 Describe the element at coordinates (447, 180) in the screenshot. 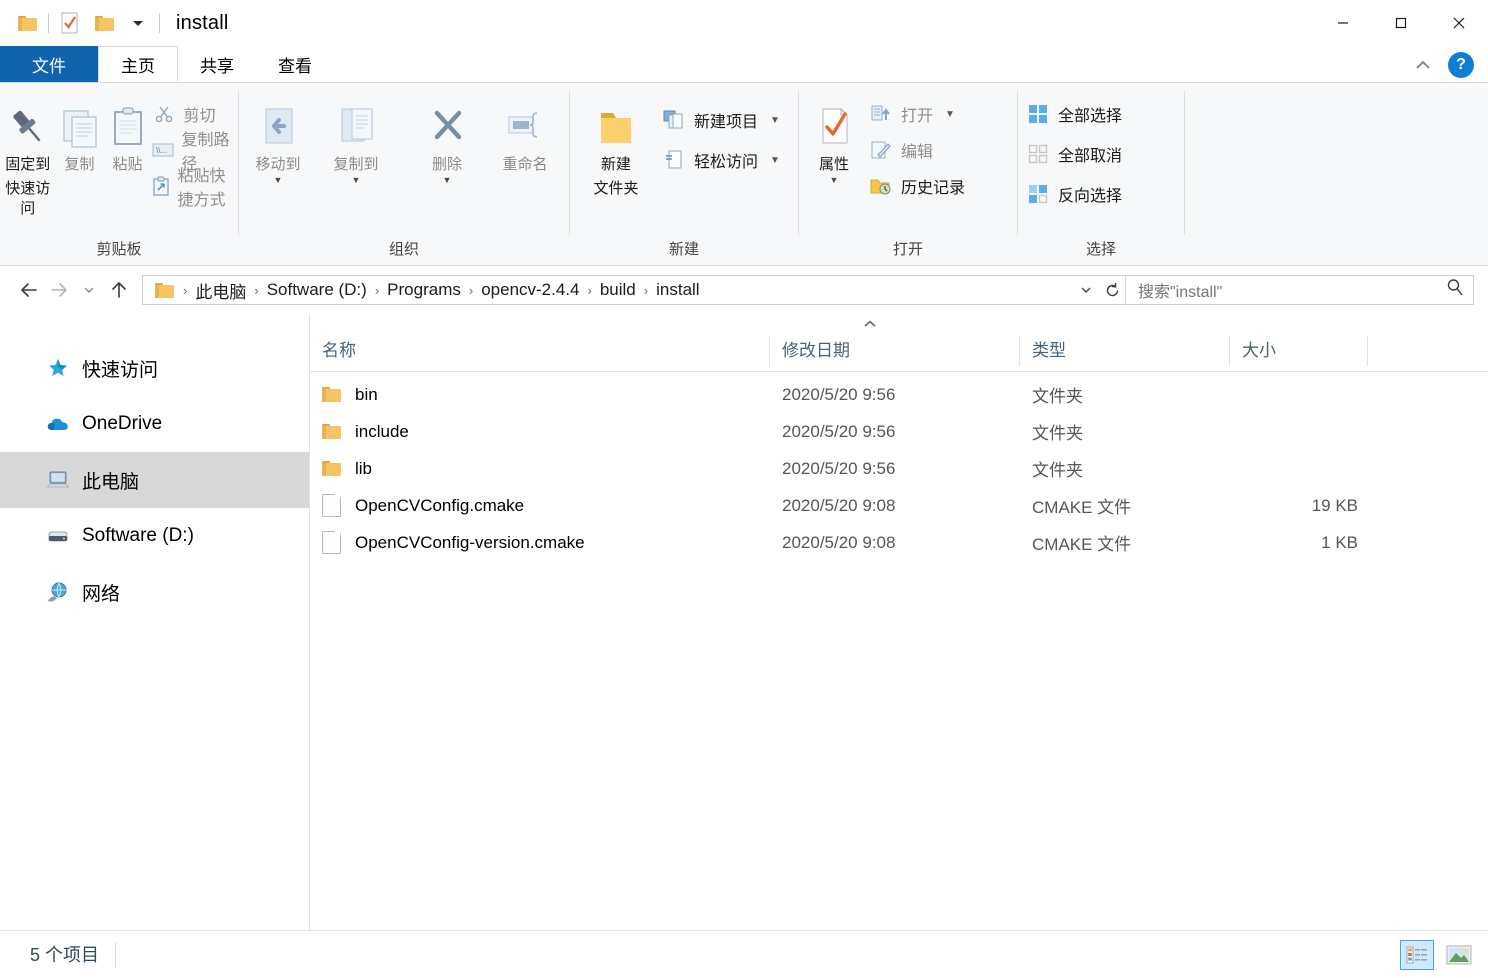

I see `delete-caret-icon: ▼` at that location.